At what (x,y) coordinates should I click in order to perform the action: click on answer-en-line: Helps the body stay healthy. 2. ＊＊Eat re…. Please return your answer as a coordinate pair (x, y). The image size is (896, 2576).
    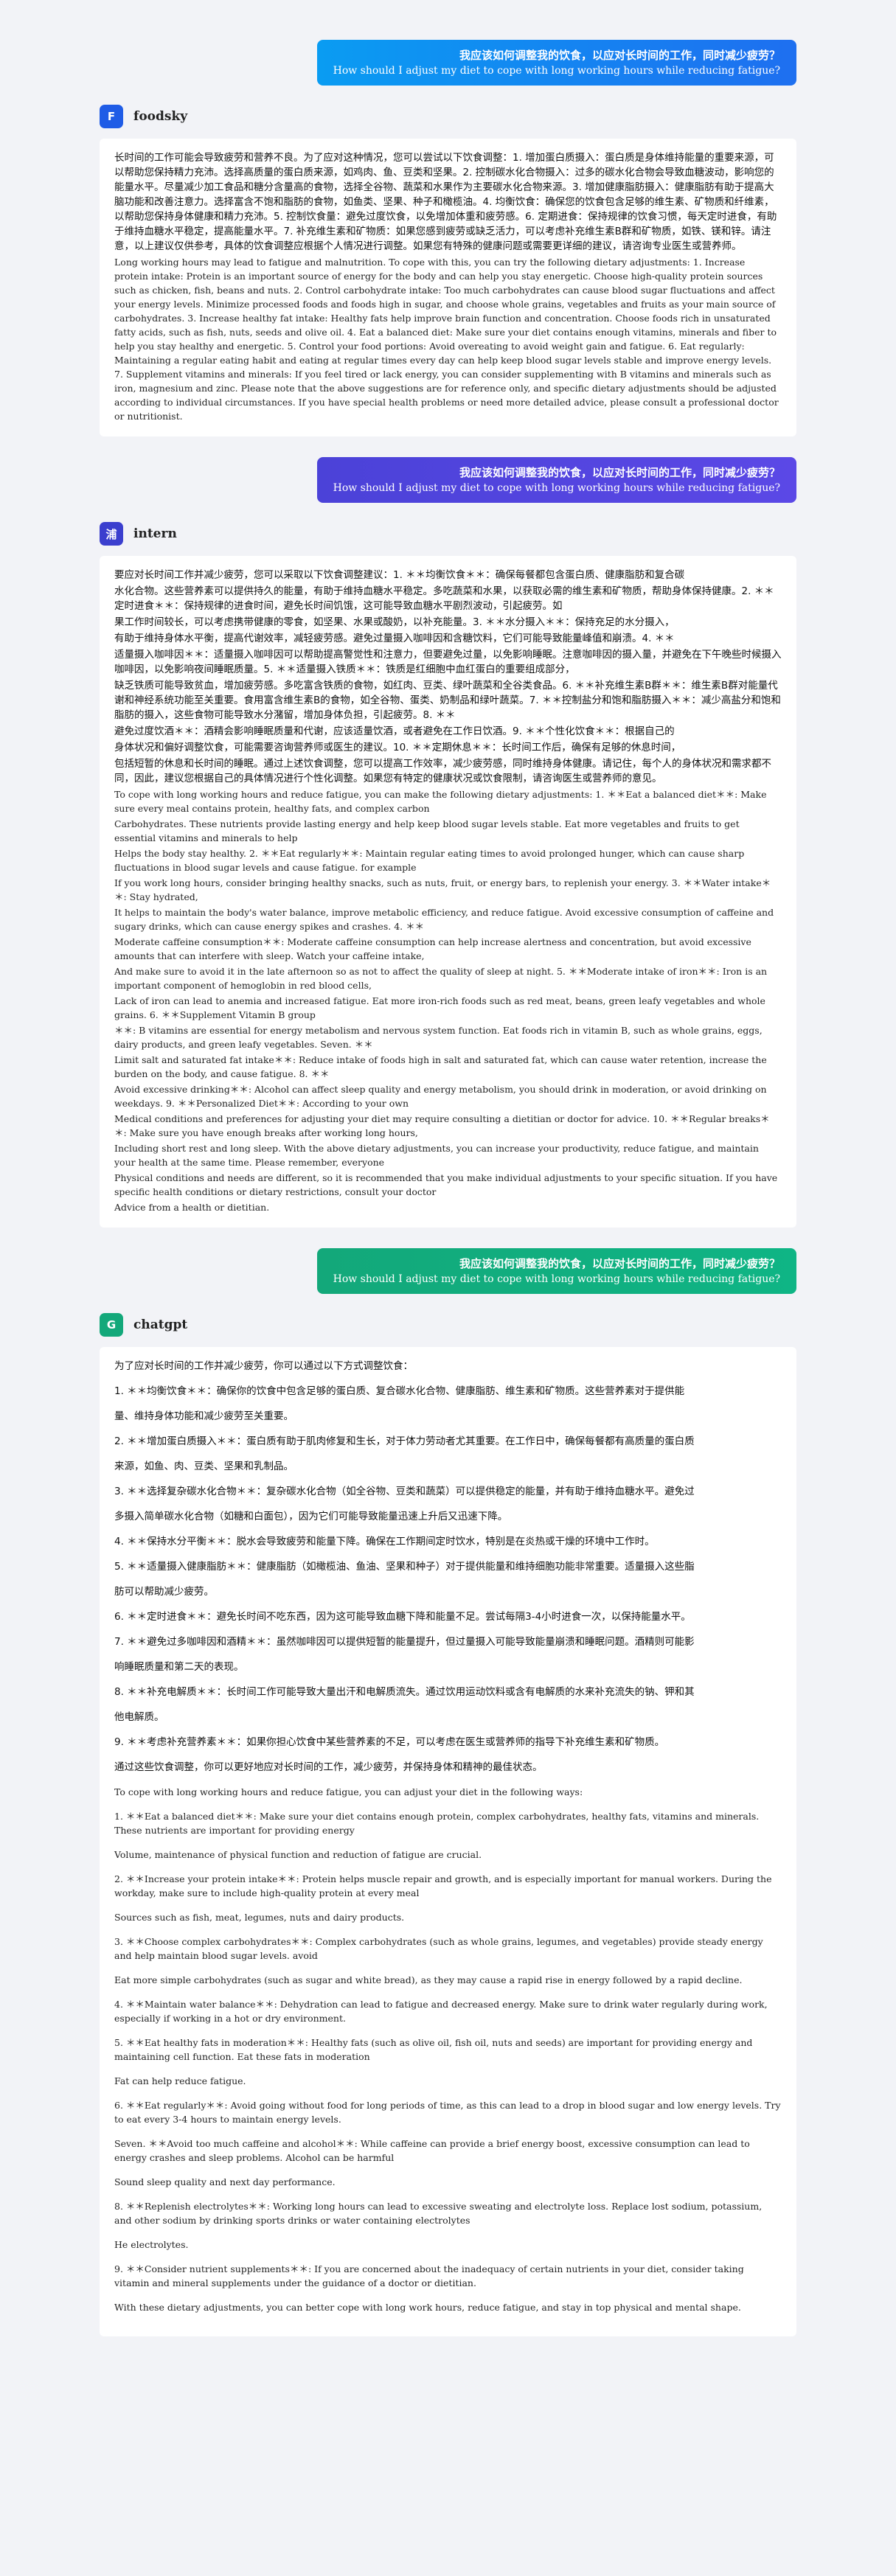
    Looking at the image, I should click on (430, 861).